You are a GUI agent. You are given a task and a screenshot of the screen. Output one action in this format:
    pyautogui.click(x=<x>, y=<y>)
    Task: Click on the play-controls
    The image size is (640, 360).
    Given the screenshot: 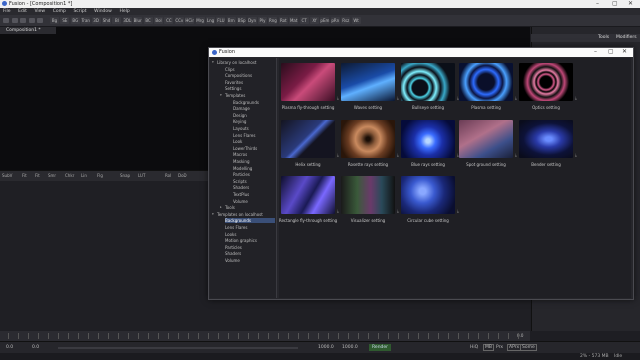 What is the action you would take?
    pyautogui.click(x=426, y=348)
    